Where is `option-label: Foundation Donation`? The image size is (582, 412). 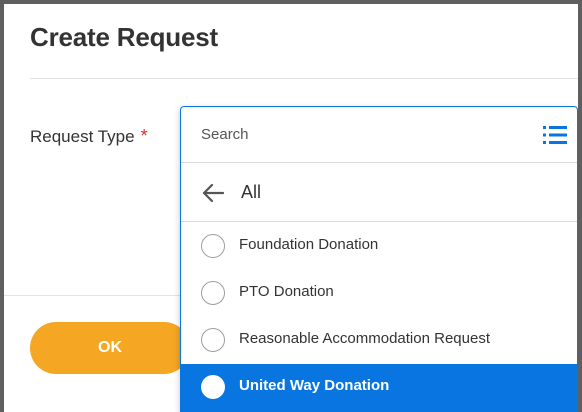
option-label: Foundation Donation is located at coordinates (309, 244).